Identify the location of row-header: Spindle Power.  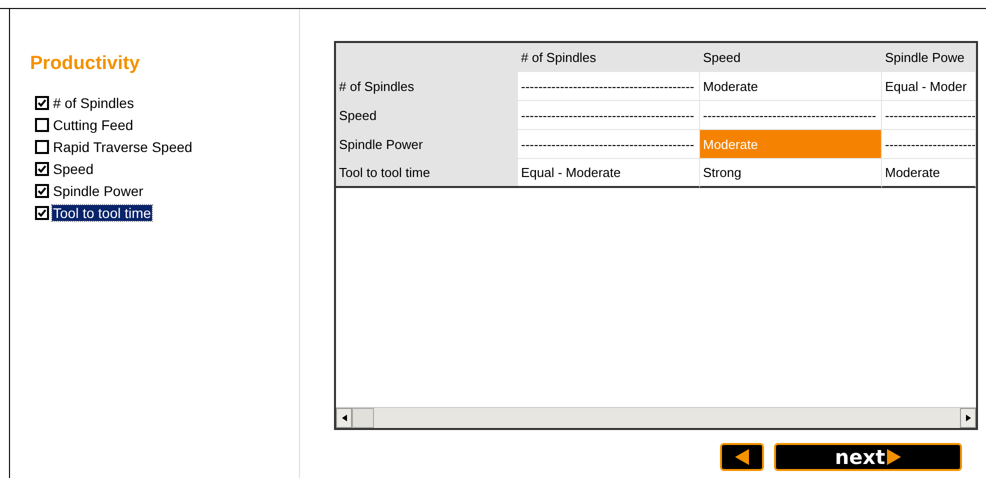
(427, 144).